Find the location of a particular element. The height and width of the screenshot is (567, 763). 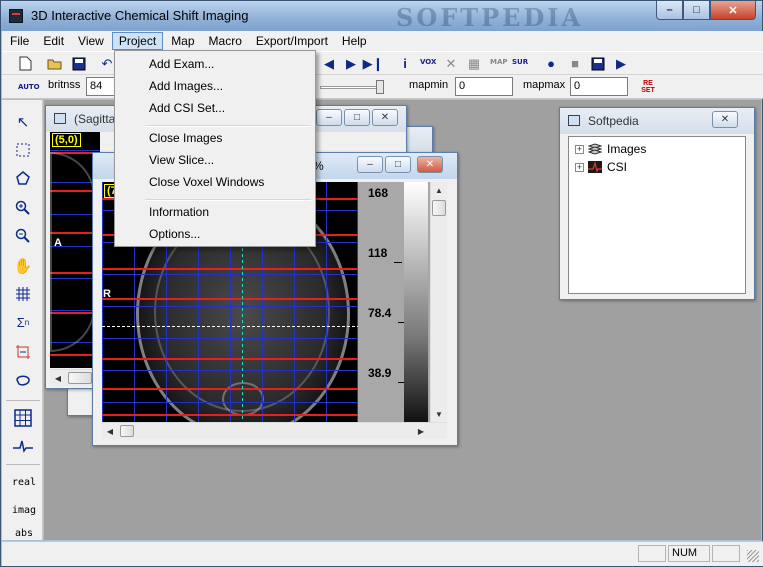

polygon-icon is located at coordinates (23, 178).